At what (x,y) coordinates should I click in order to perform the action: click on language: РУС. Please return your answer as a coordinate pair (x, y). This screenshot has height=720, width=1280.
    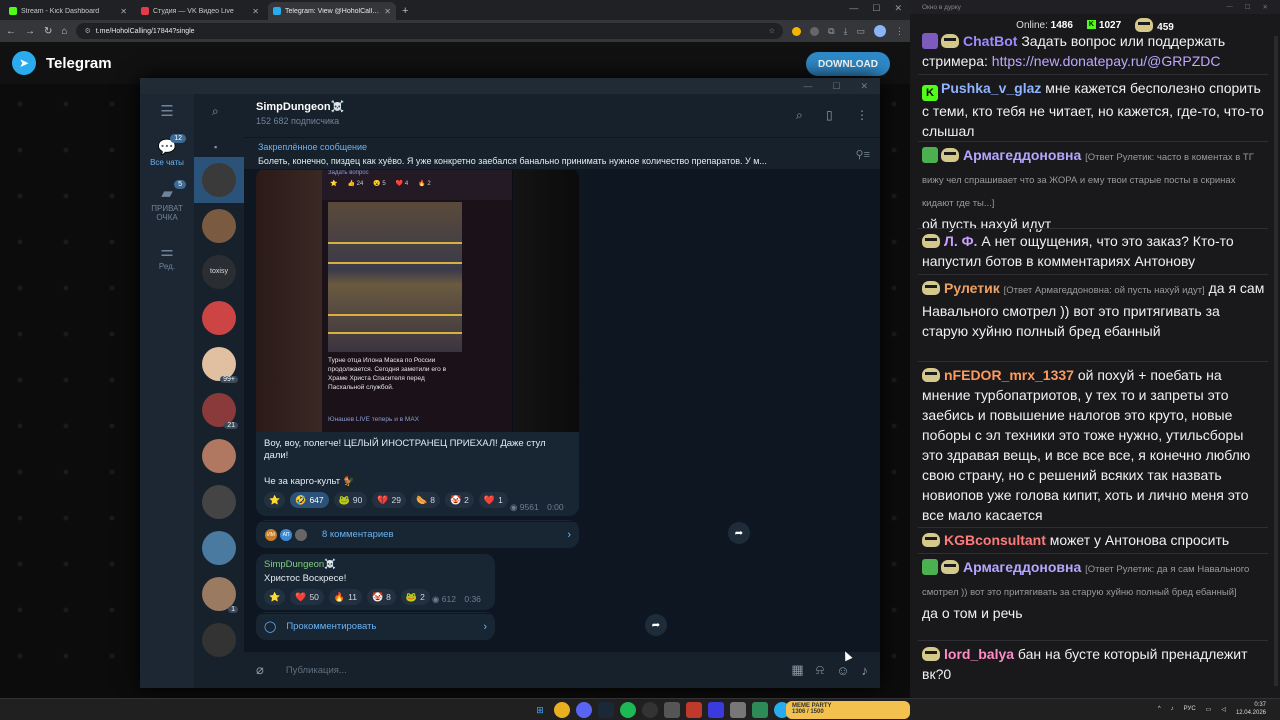
    Looking at the image, I should click on (1190, 709).